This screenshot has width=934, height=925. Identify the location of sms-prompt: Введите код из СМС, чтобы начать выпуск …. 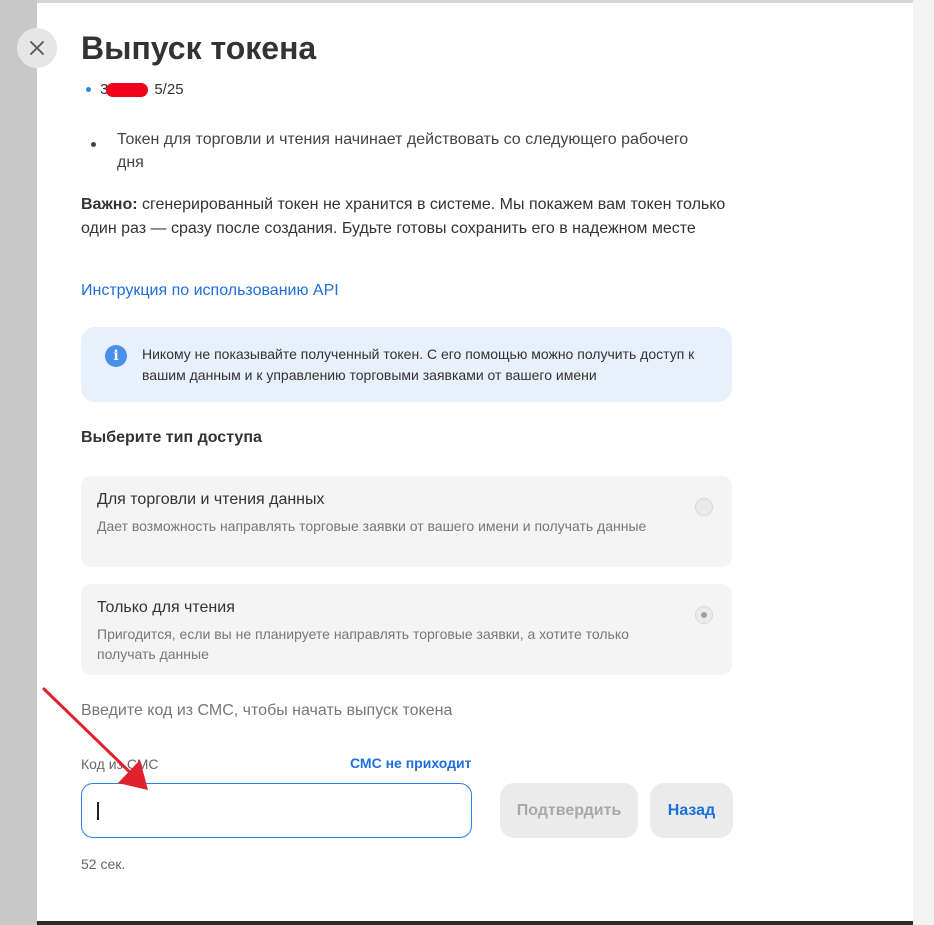
(267, 710).